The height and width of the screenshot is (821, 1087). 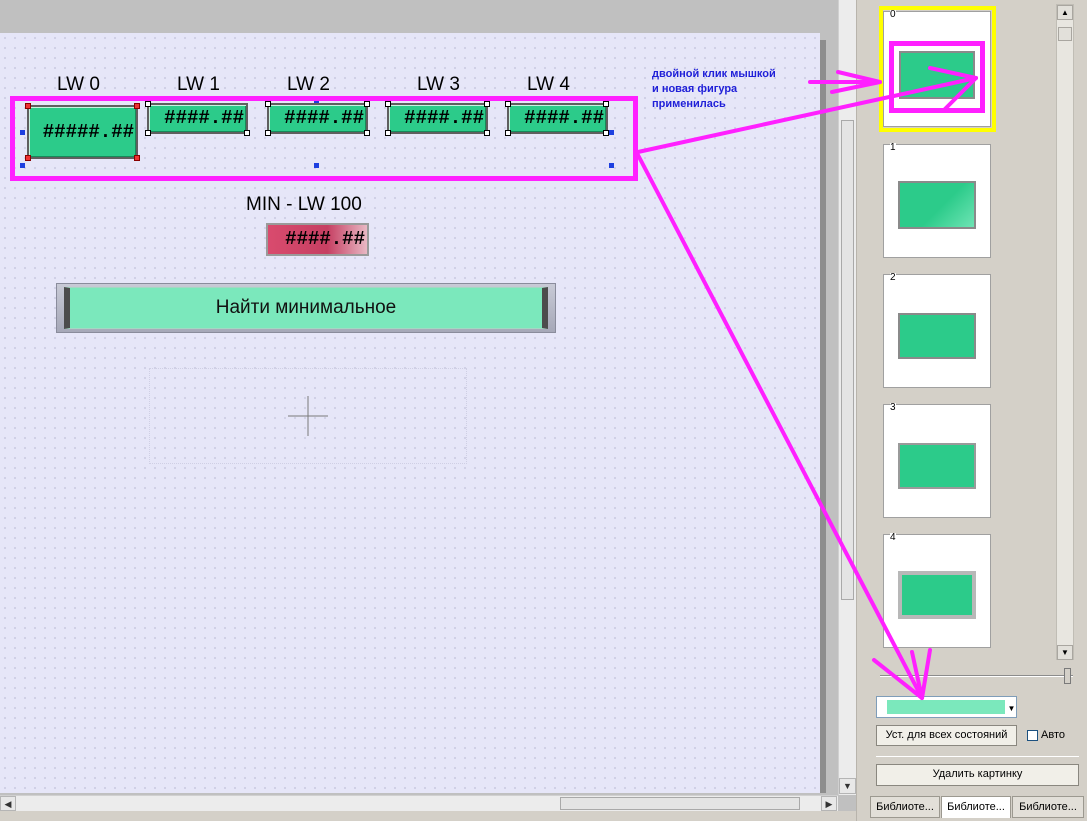 What do you see at coordinates (953, 89) in the screenshot?
I see `arrowhead` at bounding box center [953, 89].